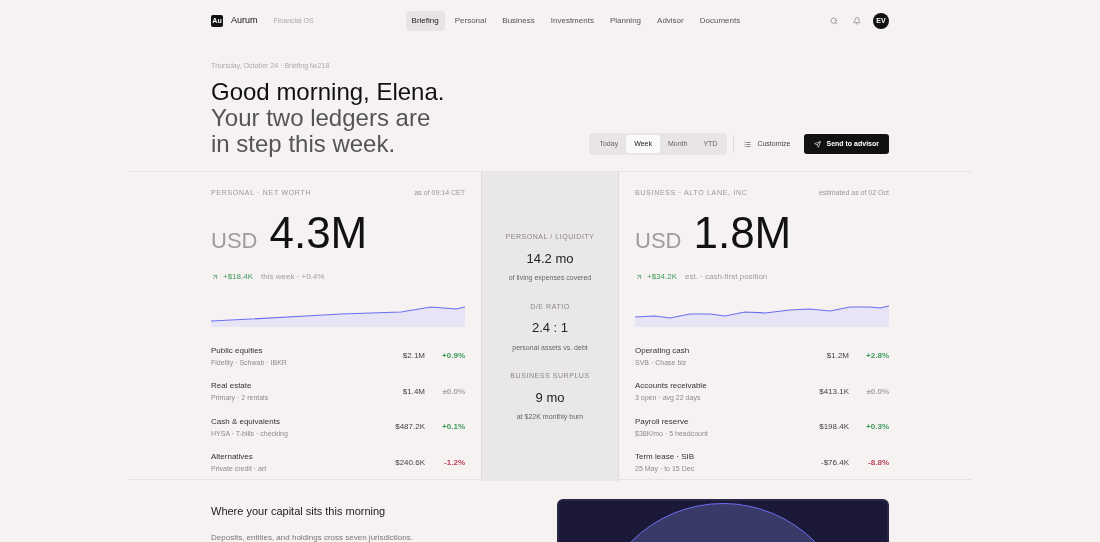 The height and width of the screenshot is (542, 1100). What do you see at coordinates (318, 232) in the screenshot?
I see `balance-amount: 4.3M` at bounding box center [318, 232].